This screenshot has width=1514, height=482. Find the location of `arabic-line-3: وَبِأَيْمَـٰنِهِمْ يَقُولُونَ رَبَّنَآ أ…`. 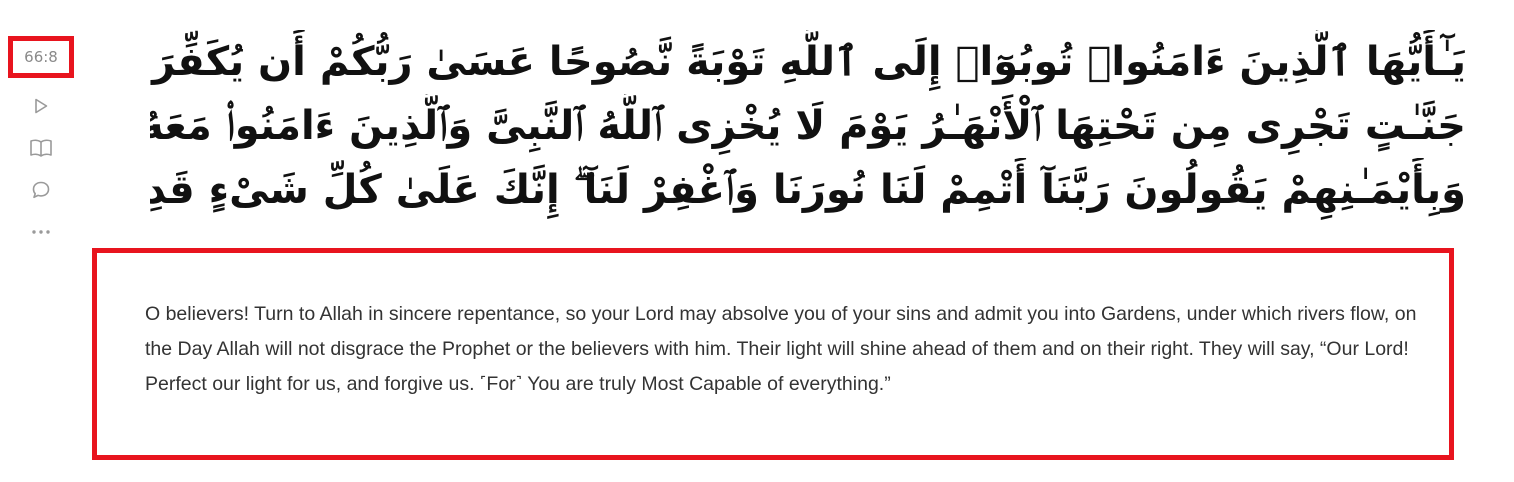

arabic-line-3: وَبِأَيْمَـٰنِهِمْ يَقُولُونَ رَبَّنَآ أ… is located at coordinates (808, 190).